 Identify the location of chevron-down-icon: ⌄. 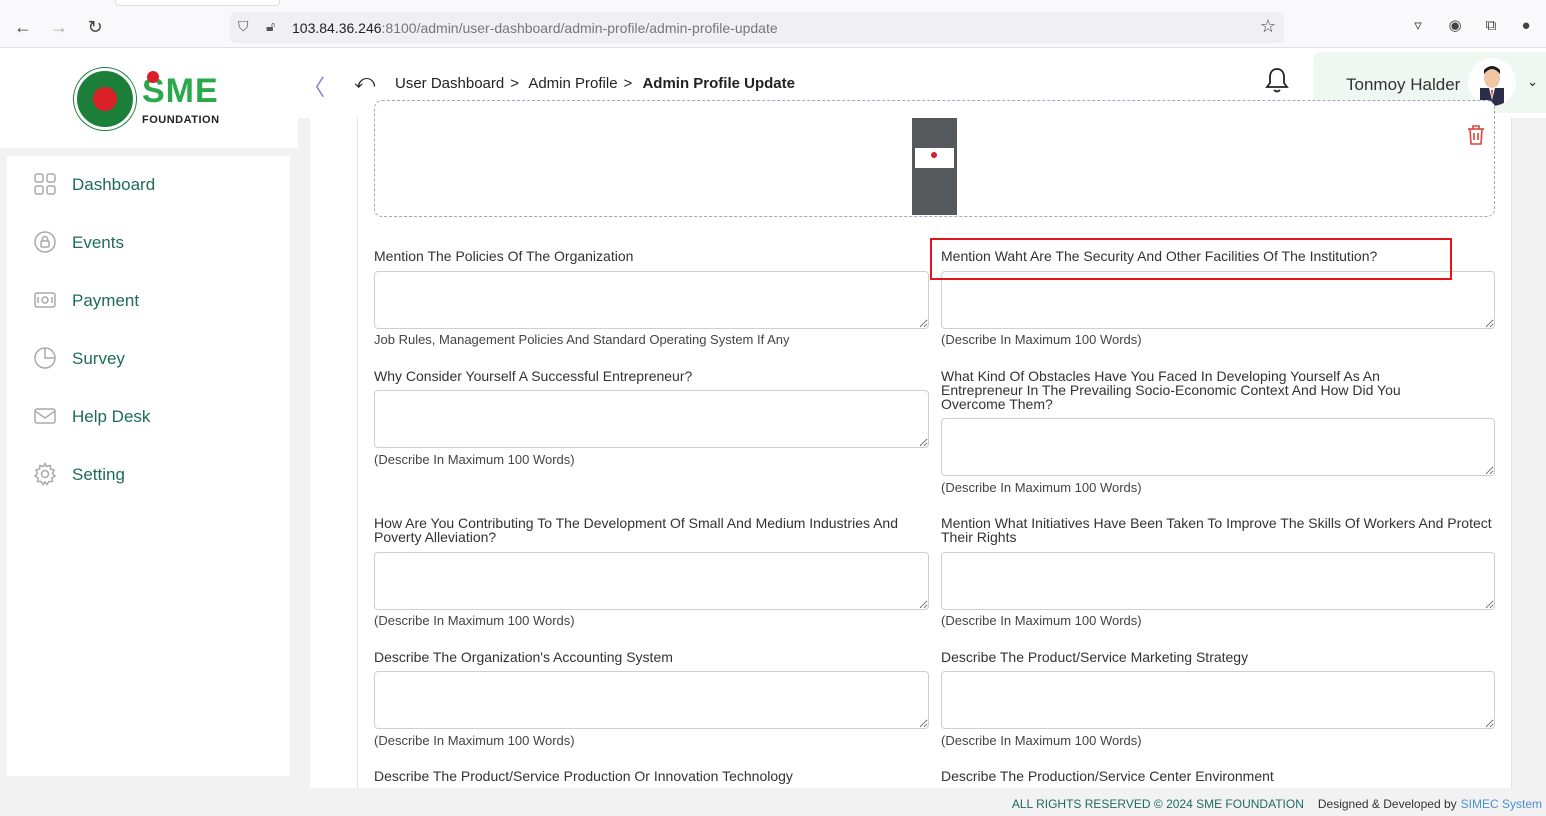
(1532, 82).